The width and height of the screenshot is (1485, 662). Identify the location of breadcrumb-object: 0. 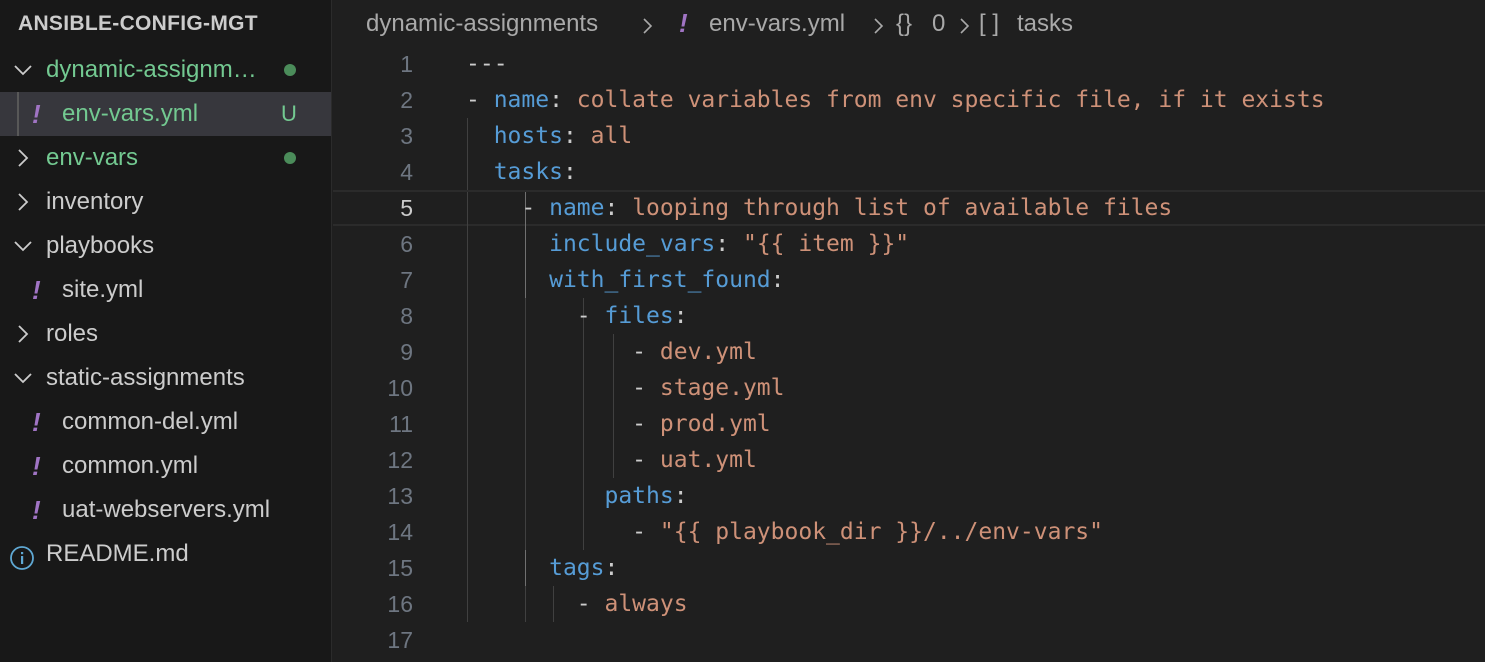
(938, 24).